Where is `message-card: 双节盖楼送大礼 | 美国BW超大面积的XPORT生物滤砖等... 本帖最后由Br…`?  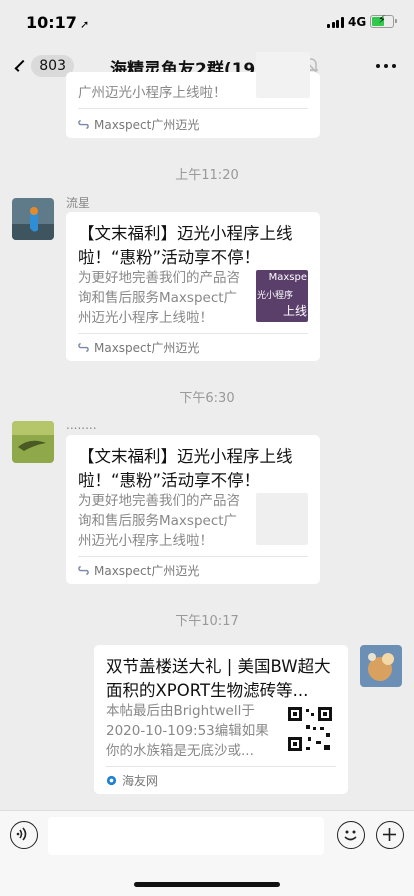
message-card: 双节盖楼送大礼 | 美国BW超大面积的XPORT生物滤砖等... 本帖最后由Br… is located at coordinates (221, 719).